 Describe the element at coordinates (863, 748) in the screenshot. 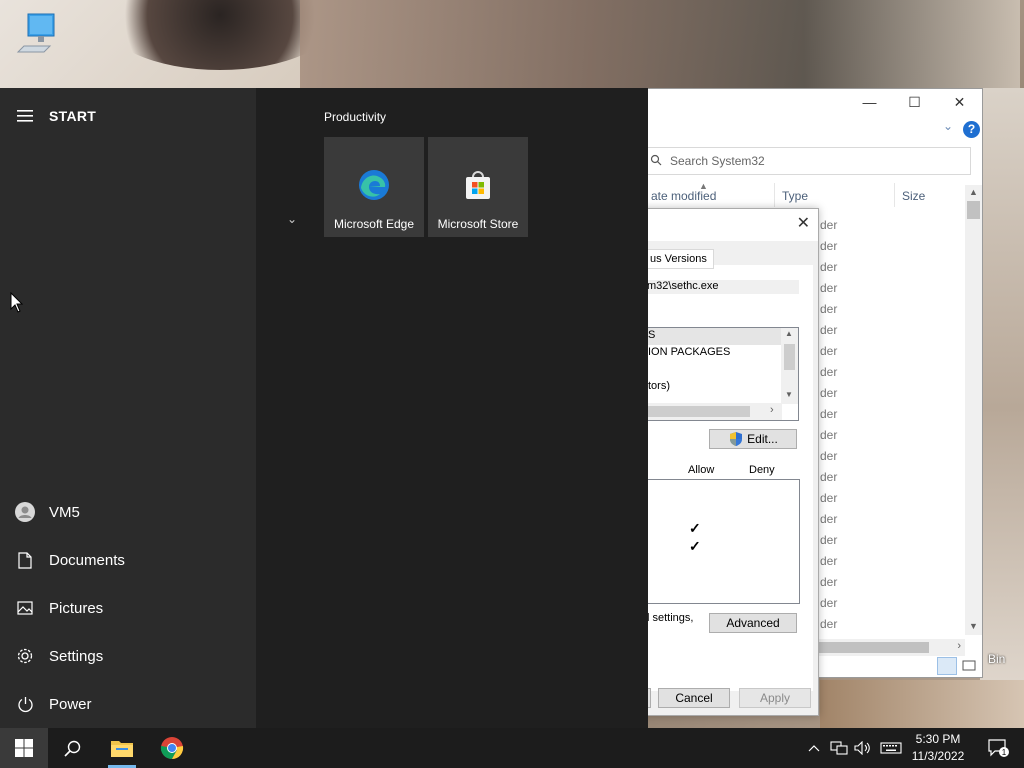

I see `volume-button` at that location.